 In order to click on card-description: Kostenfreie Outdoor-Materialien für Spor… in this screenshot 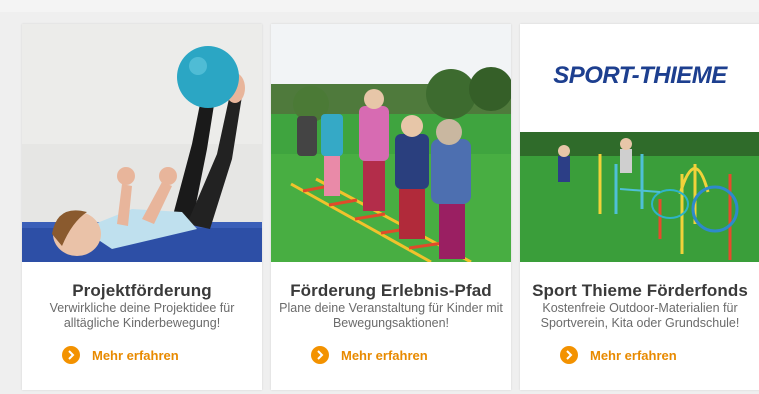, I will do `click(640, 315)`.